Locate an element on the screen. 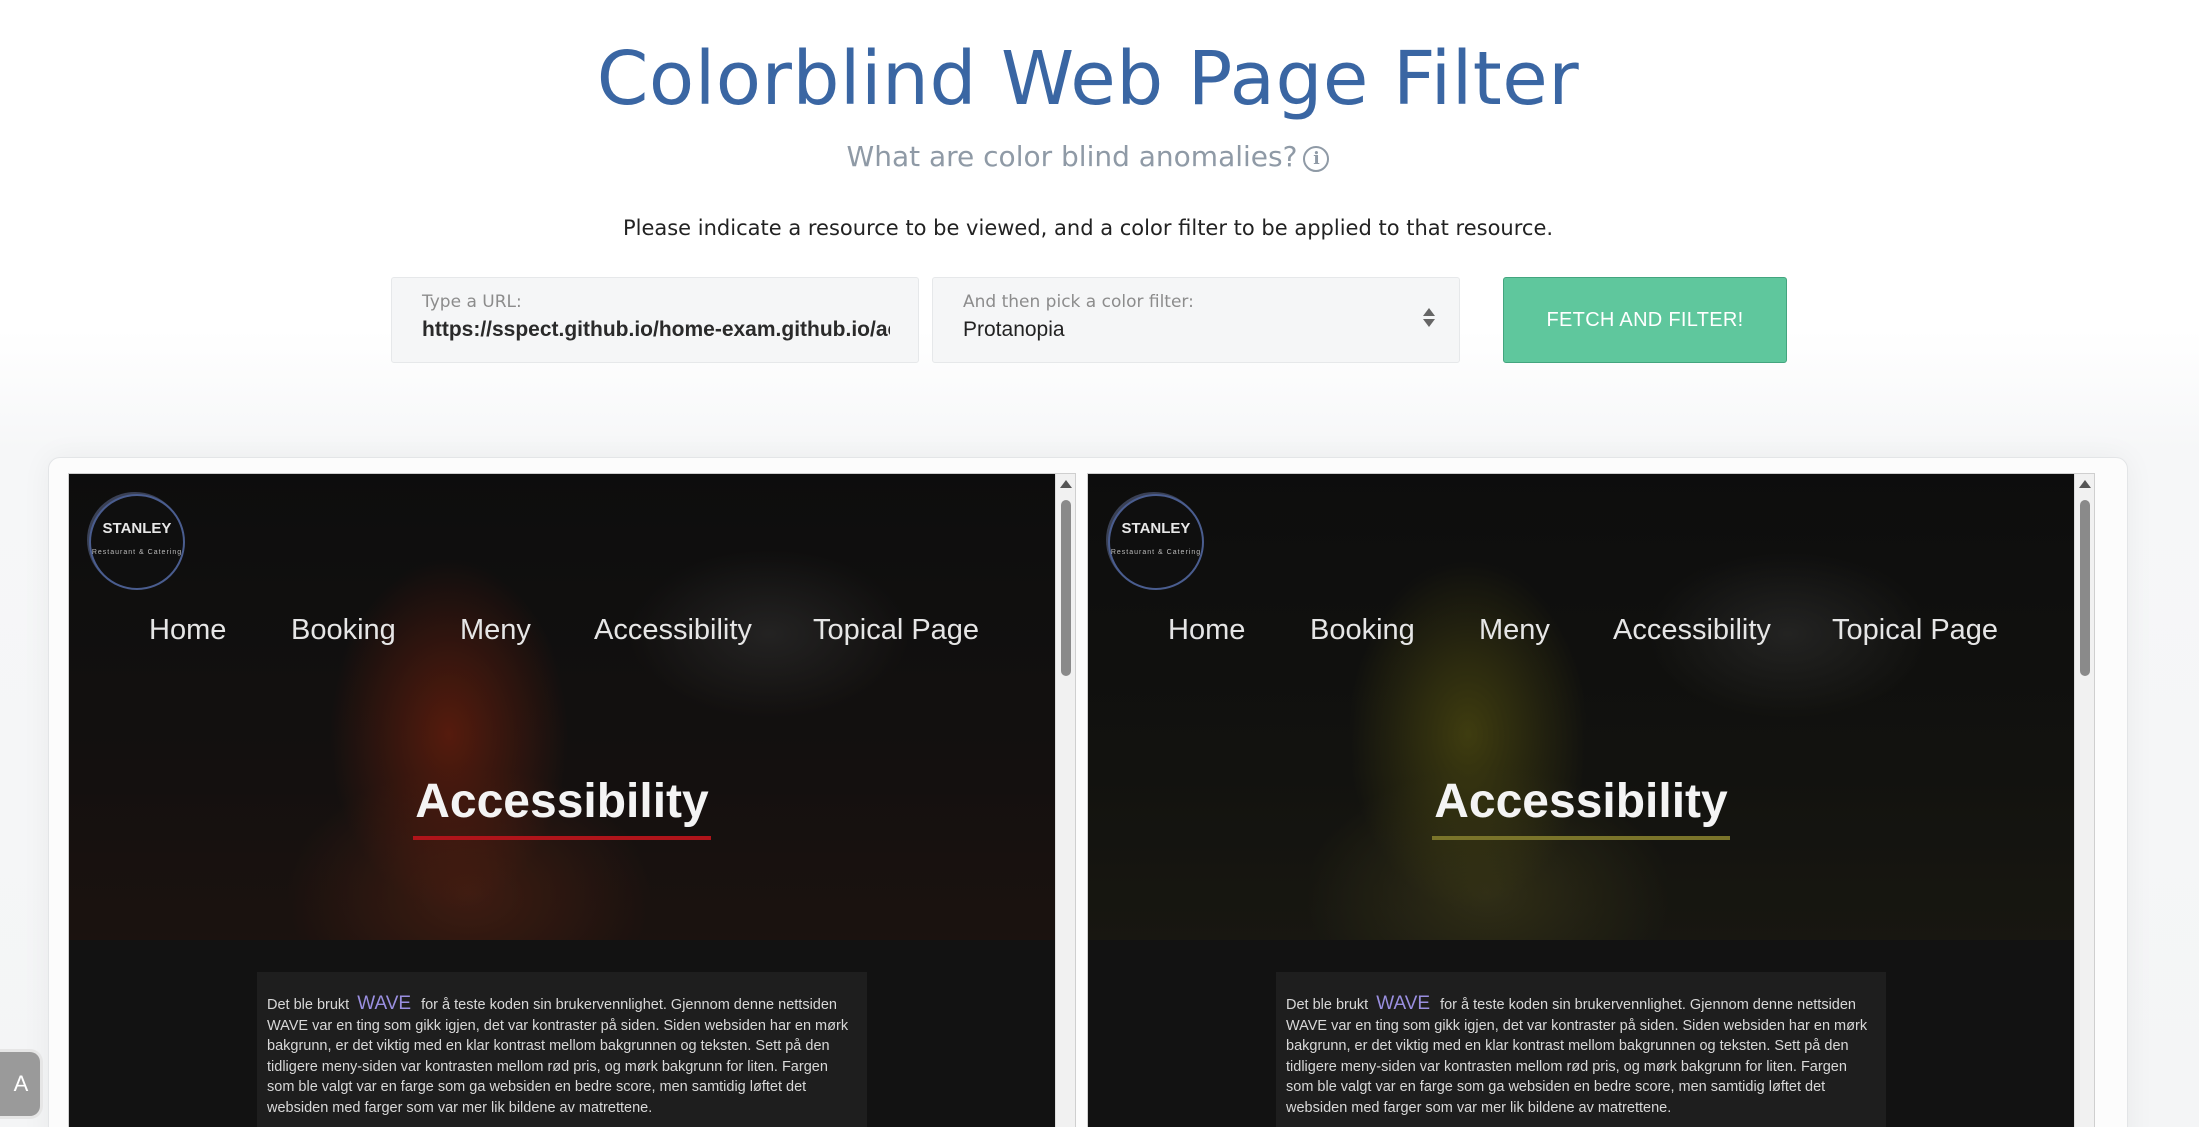  filter-label: And then pick a color filter: is located at coordinates (1078, 302).